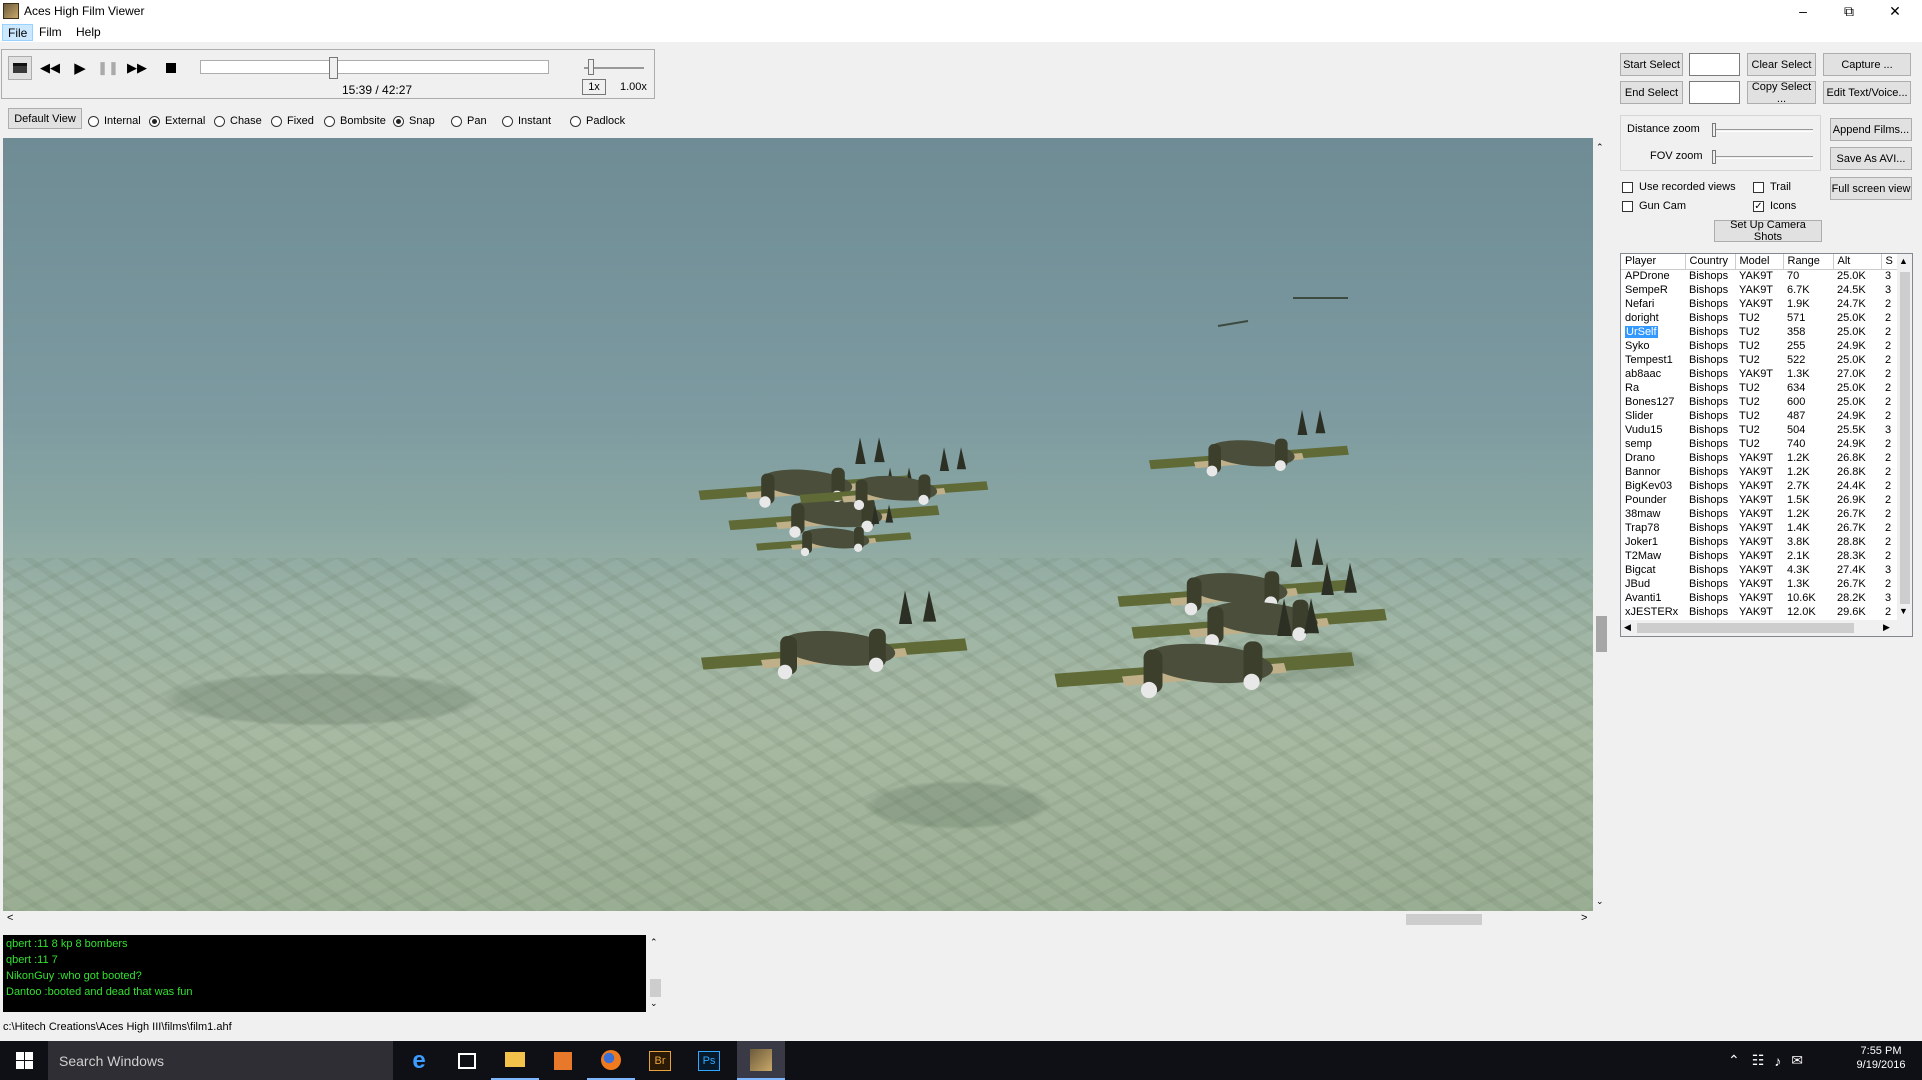 The width and height of the screenshot is (1922, 1080). Describe the element at coordinates (761, 1060) in the screenshot. I see `taskbar-aces-high` at that location.